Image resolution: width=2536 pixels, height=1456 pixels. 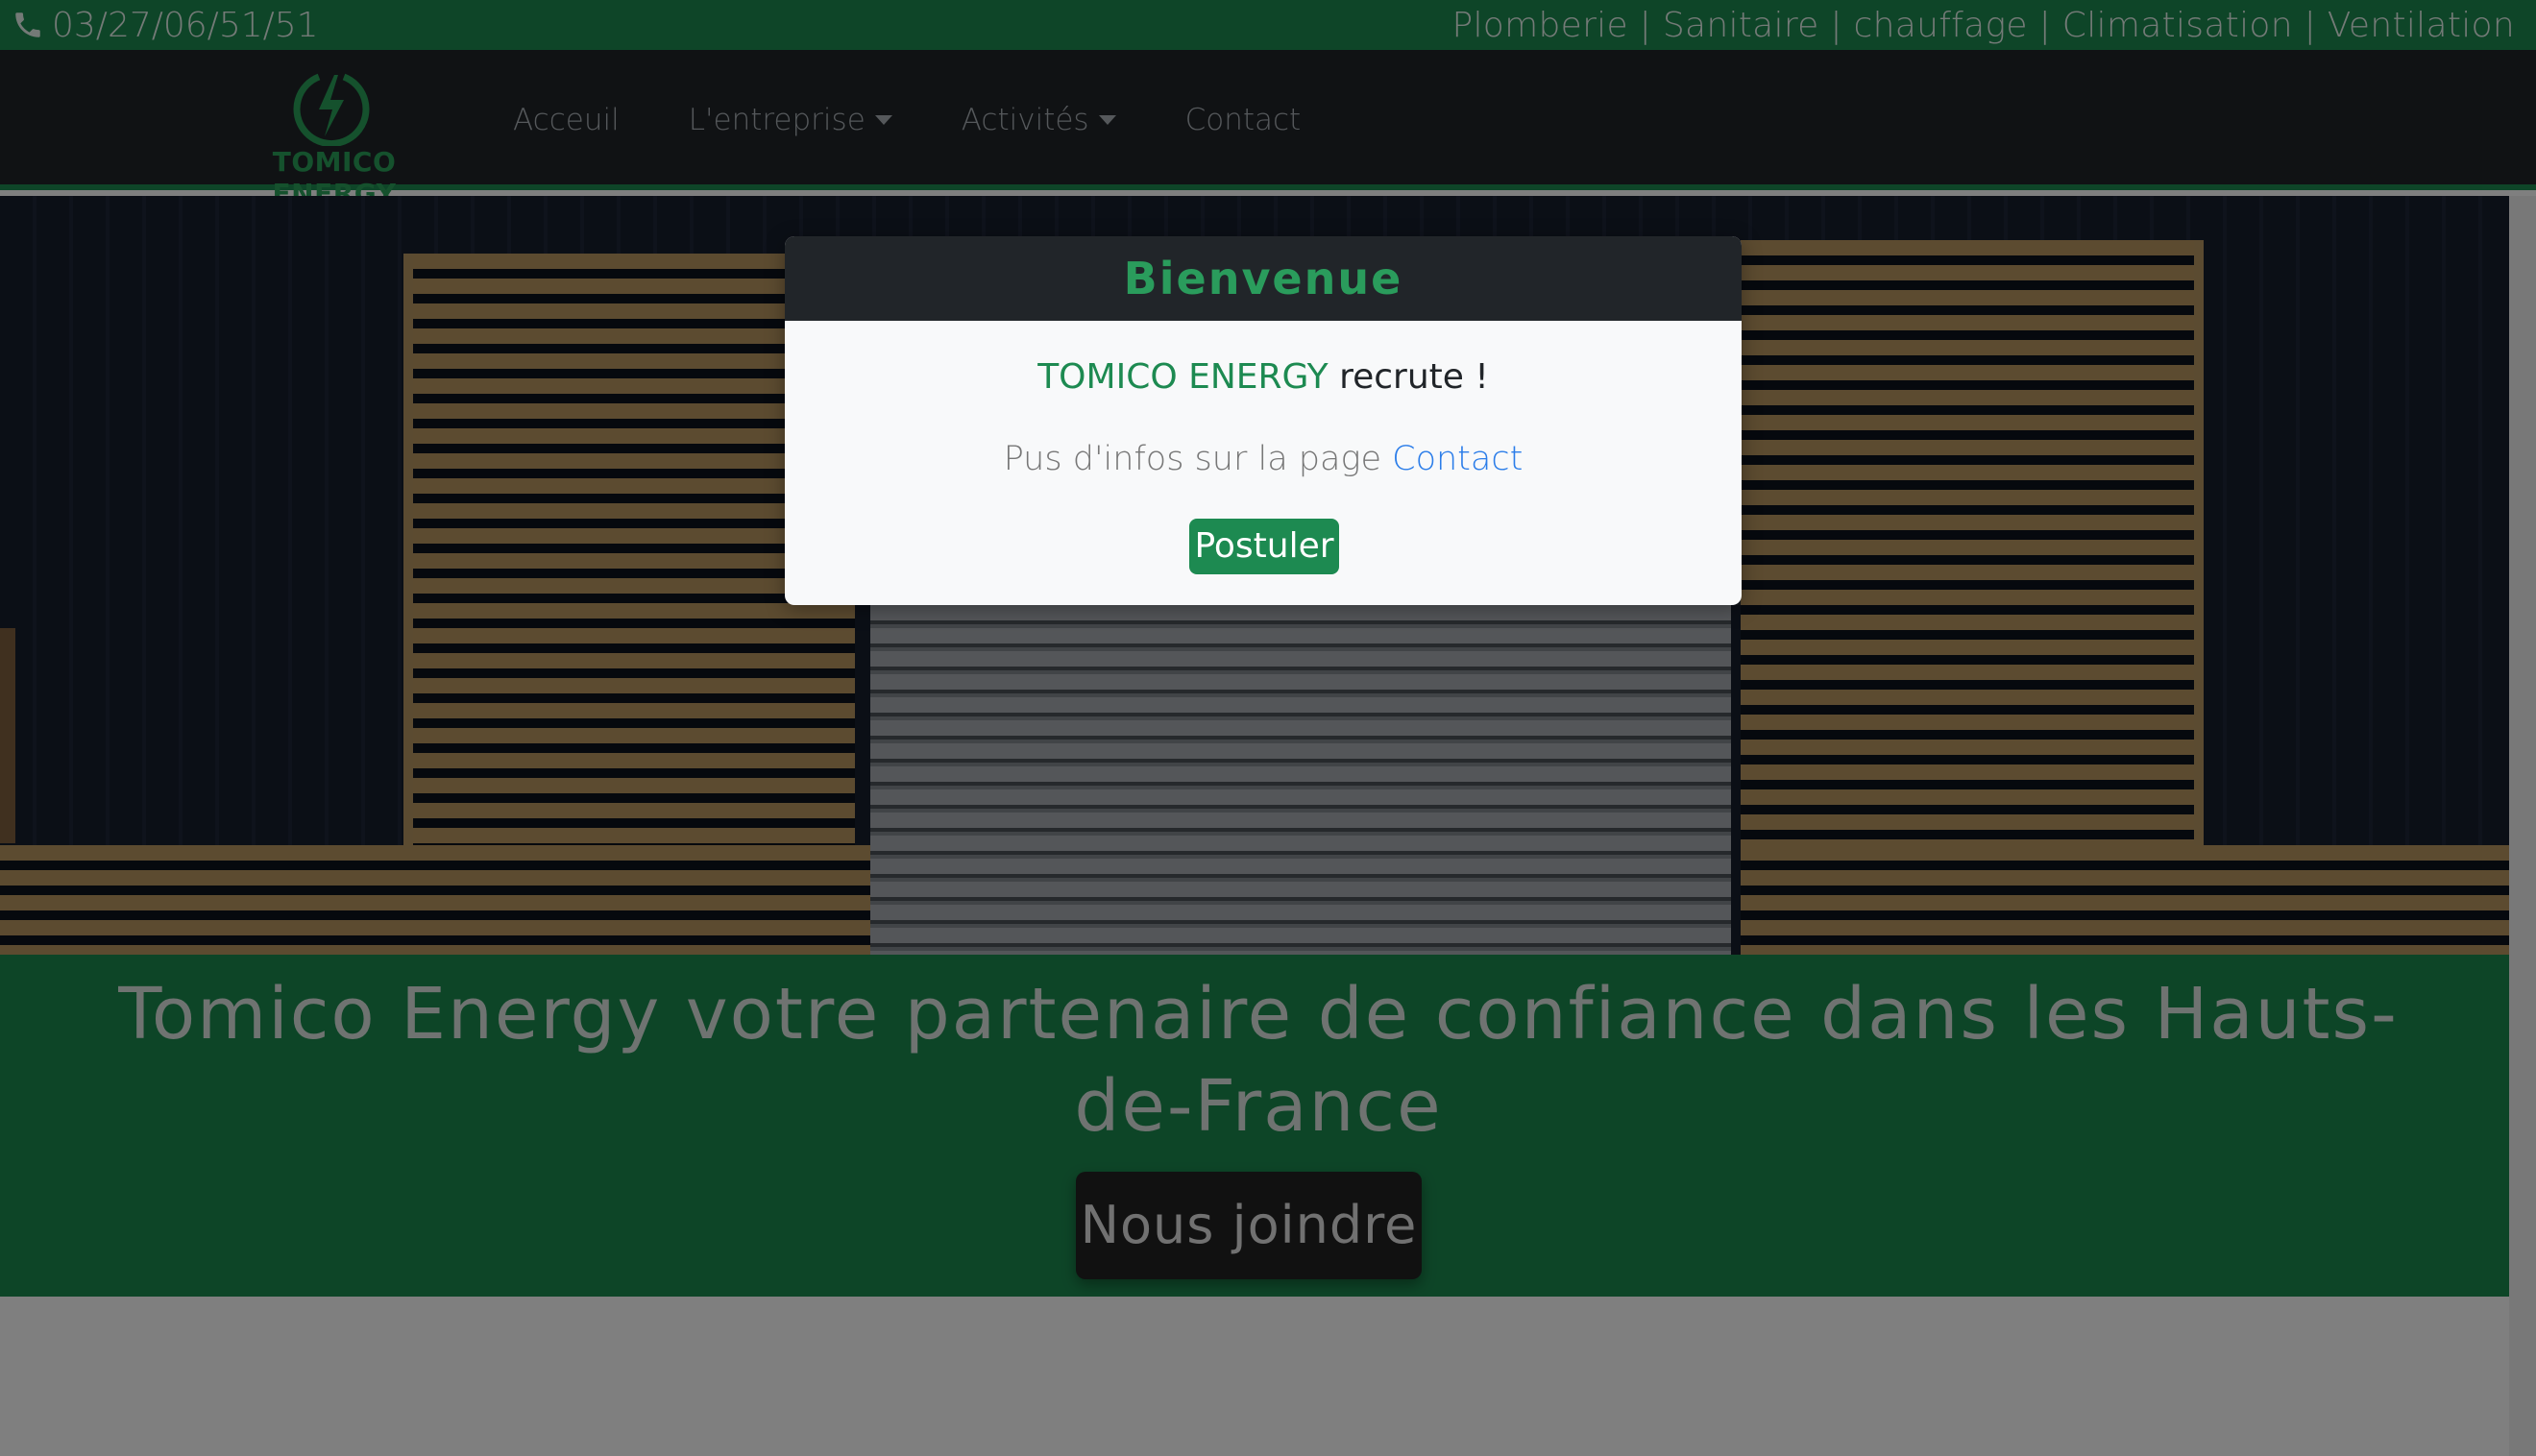 I want to click on recruit-text: recrute !, so click(x=1408, y=377).